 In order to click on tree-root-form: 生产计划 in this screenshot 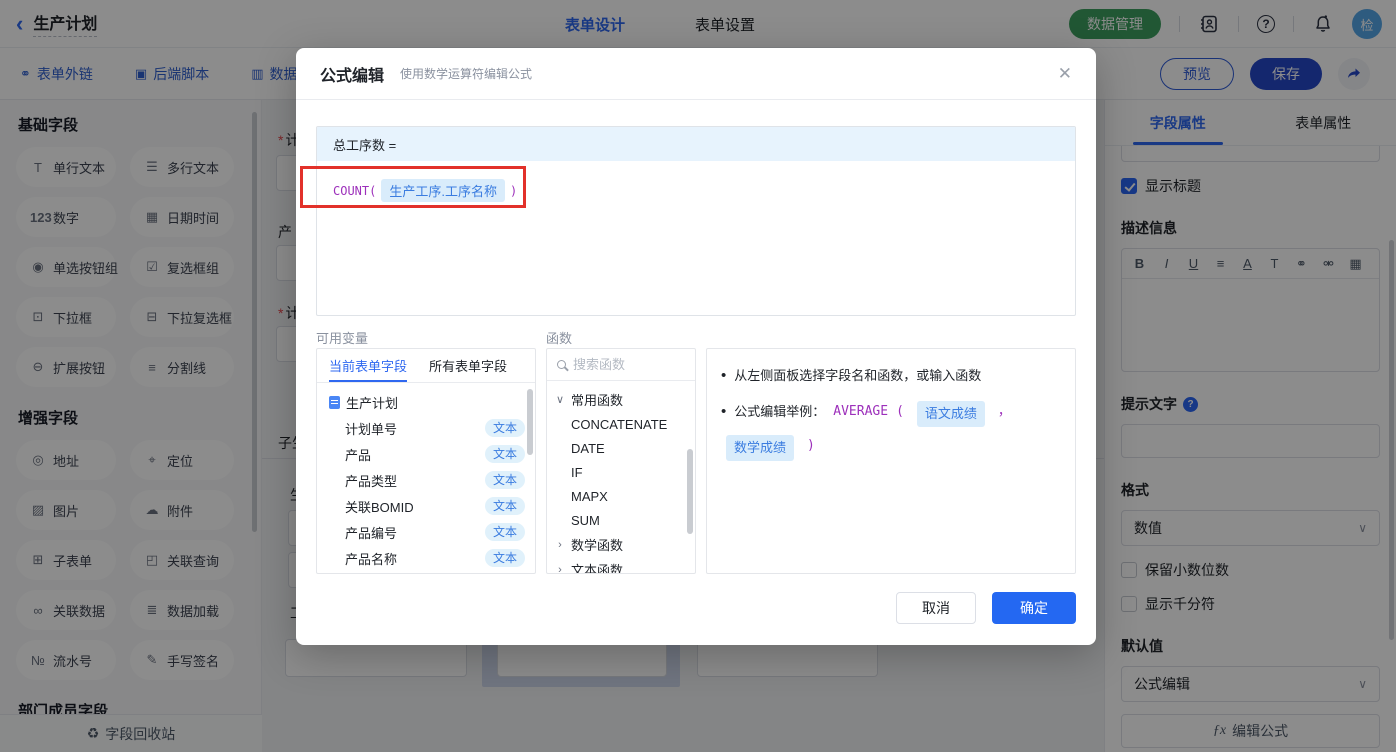, I will do `click(426, 402)`.